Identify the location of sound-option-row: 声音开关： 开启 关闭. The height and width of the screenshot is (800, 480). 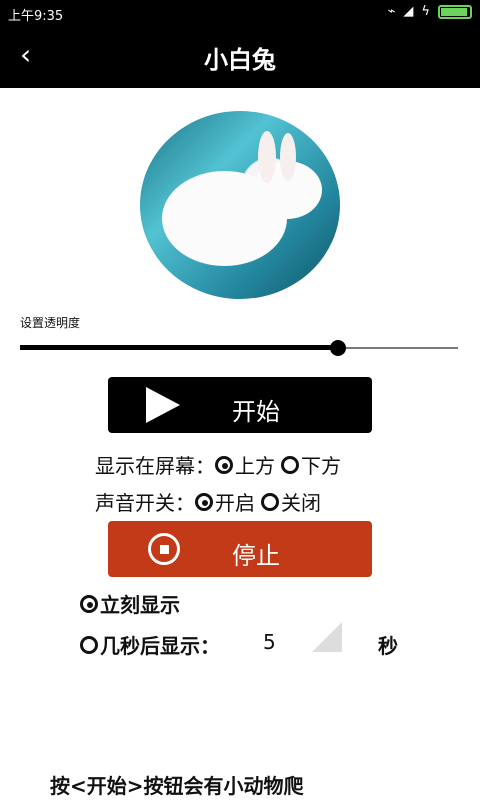
(208, 501).